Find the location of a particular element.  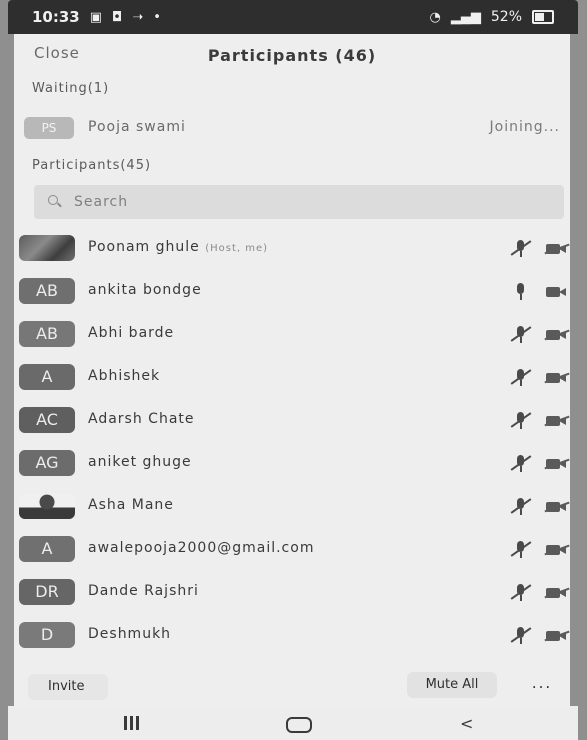

participant-name: Adarsh Chate is located at coordinates (141, 419).